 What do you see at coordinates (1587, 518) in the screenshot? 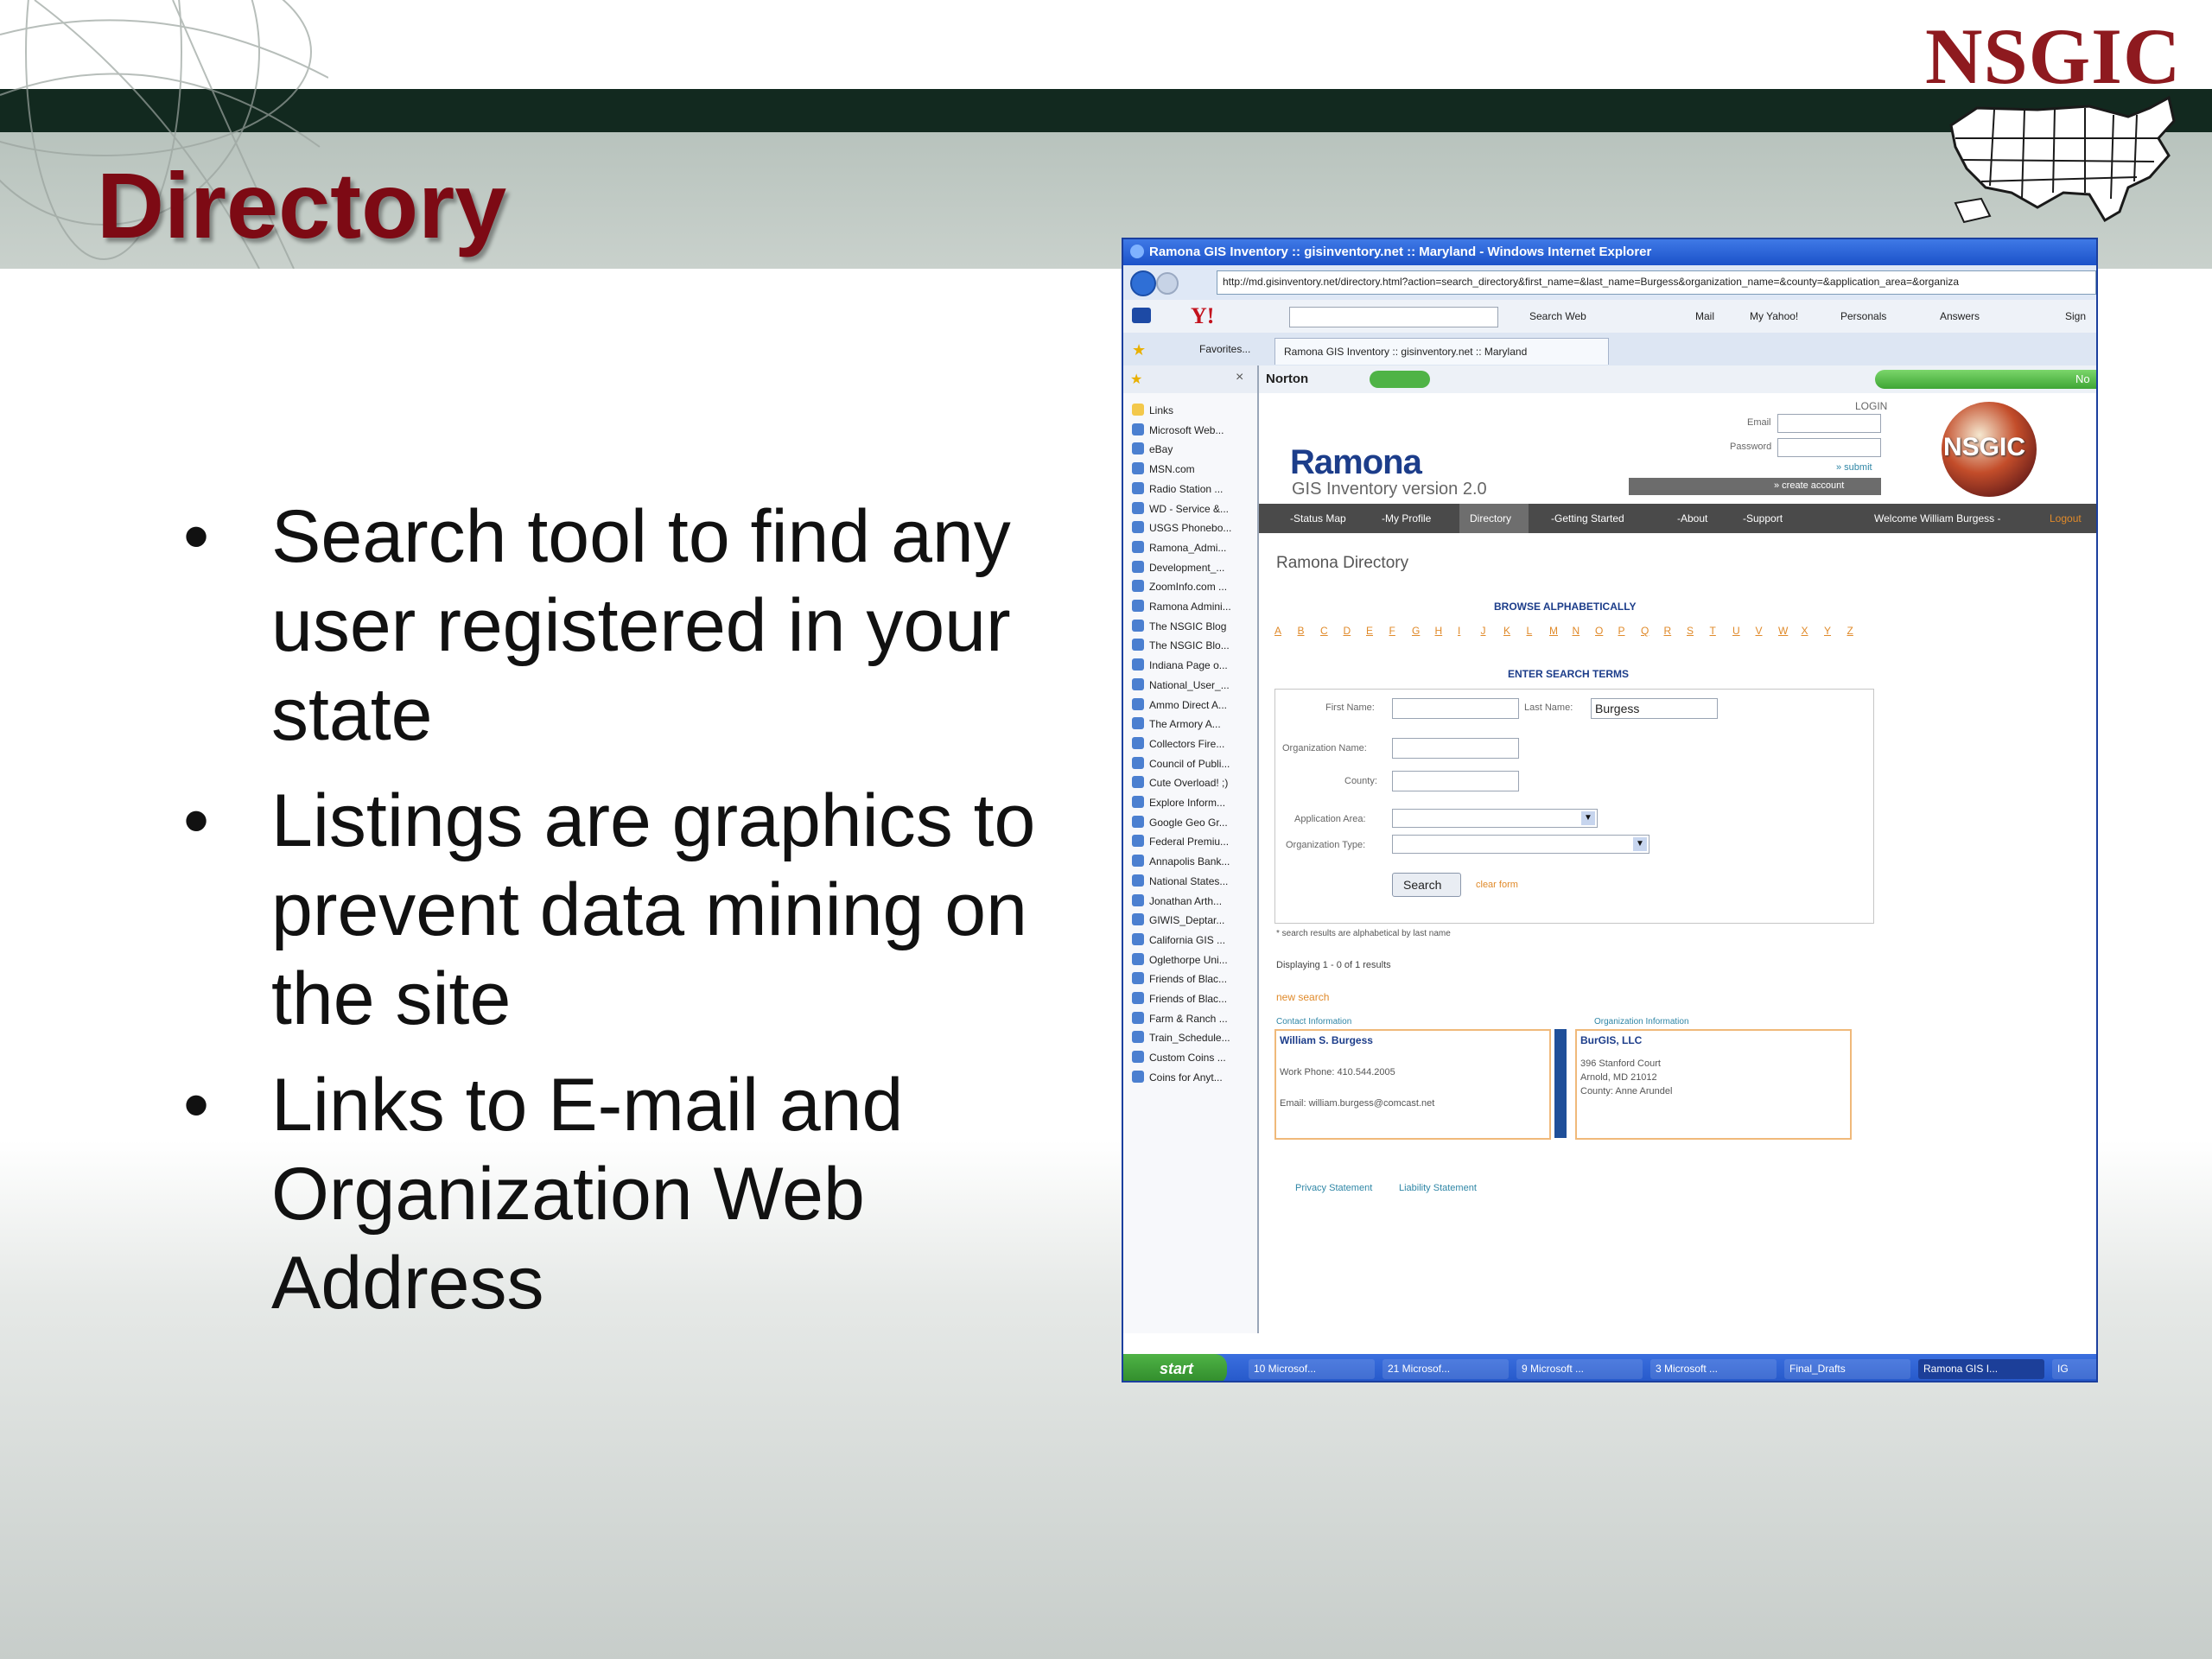
I see `nav-getting-started: -Getting Started` at bounding box center [1587, 518].